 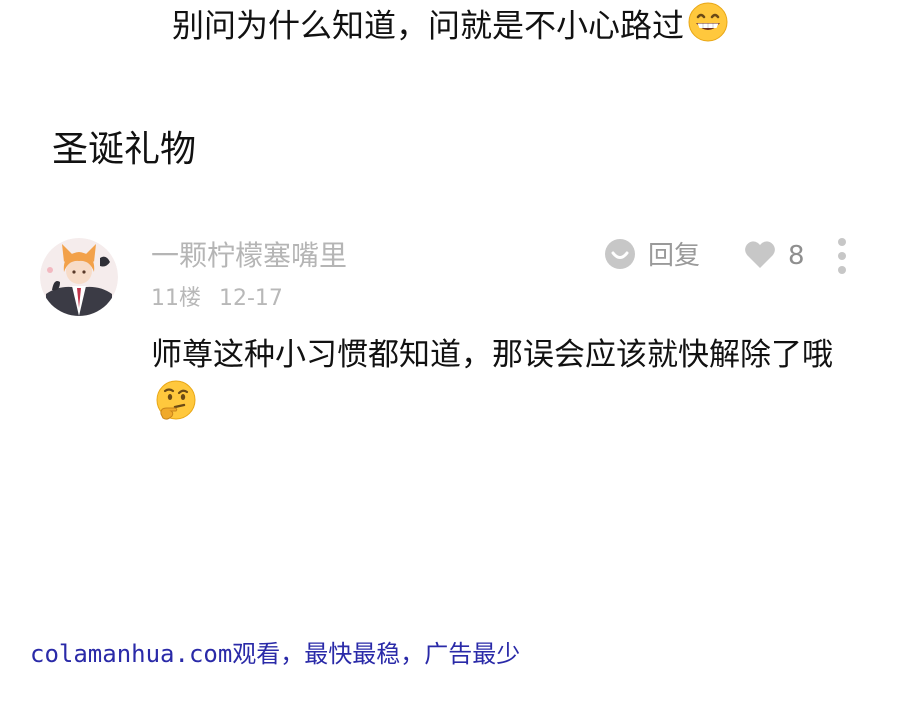 What do you see at coordinates (79, 277) in the screenshot?
I see `avatar` at bounding box center [79, 277].